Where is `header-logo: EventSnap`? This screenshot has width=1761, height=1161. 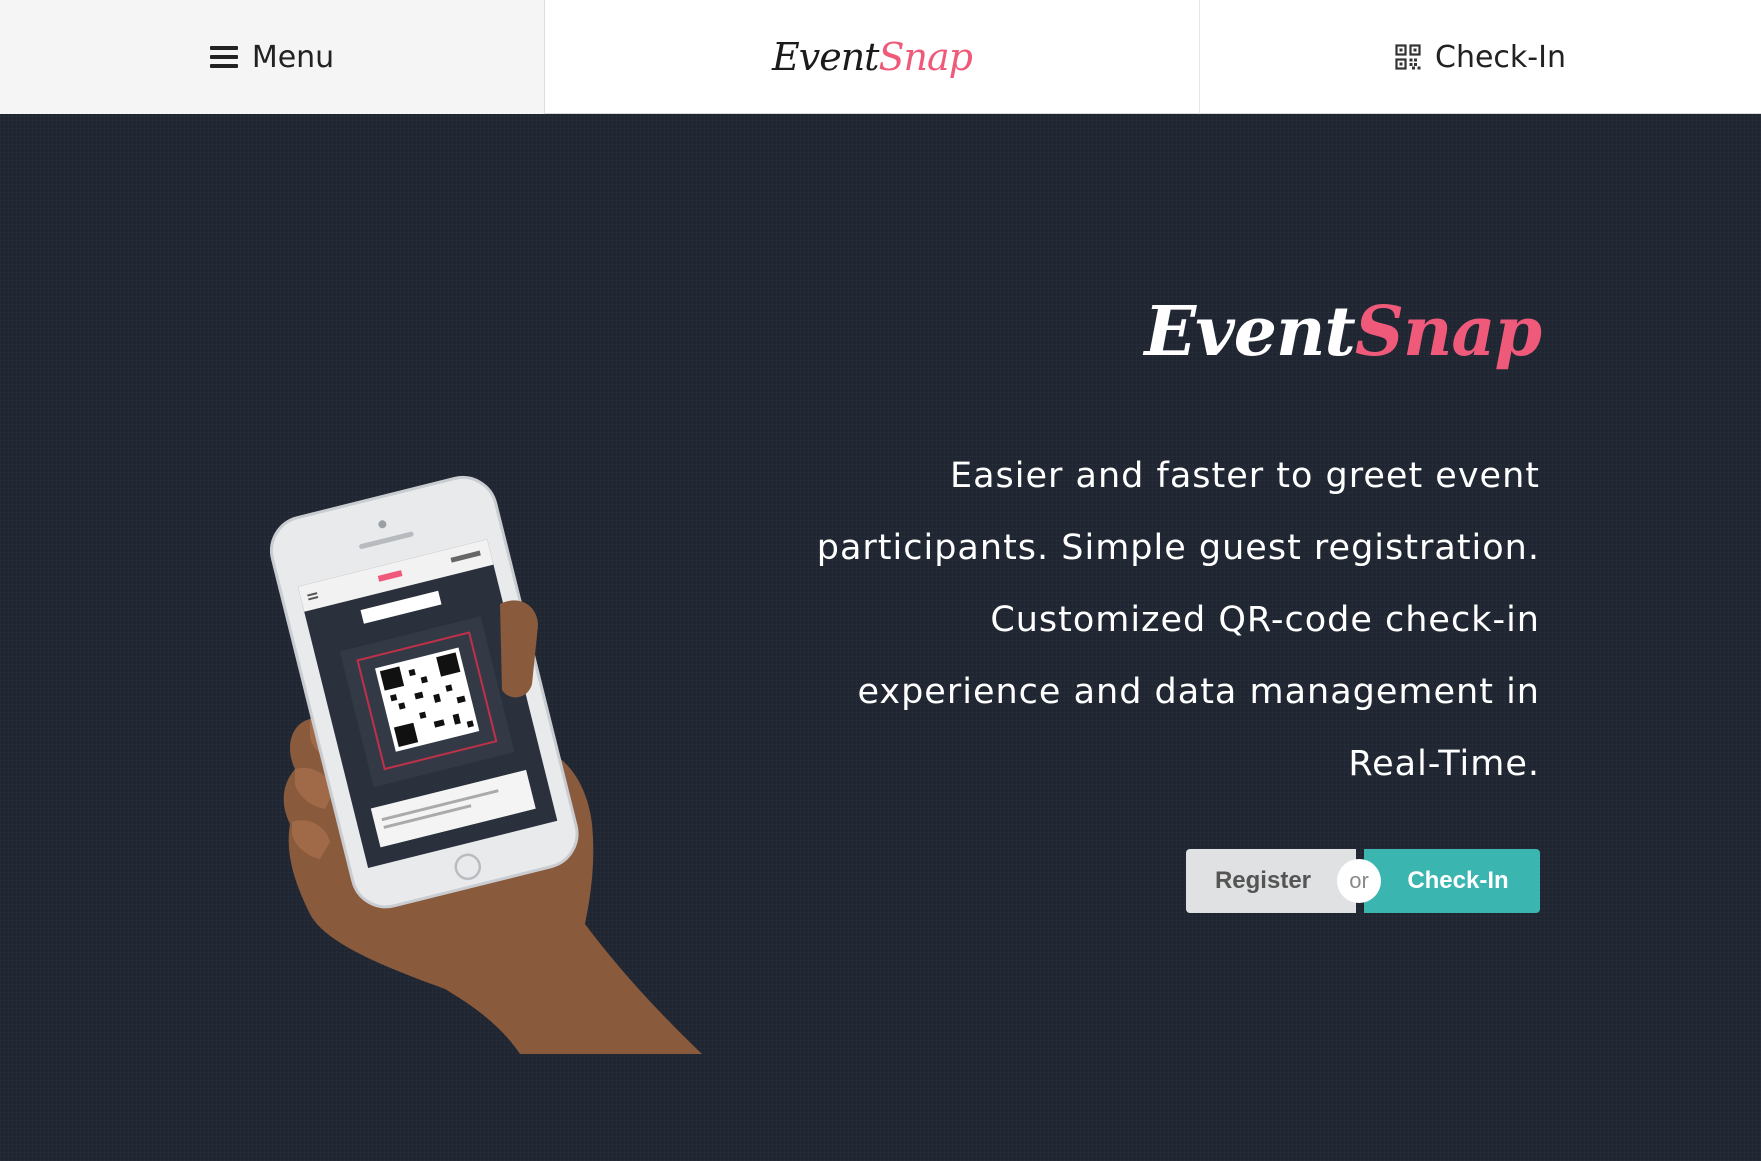
header-logo: EventSnap is located at coordinates (872, 57).